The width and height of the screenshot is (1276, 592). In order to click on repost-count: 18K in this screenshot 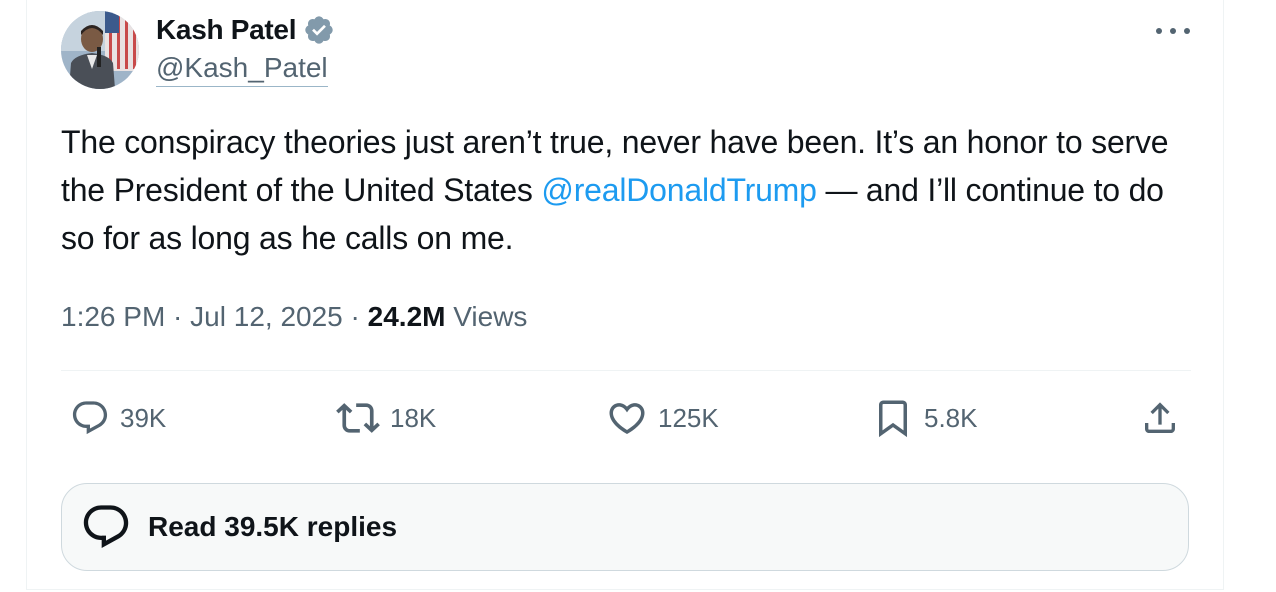, I will do `click(413, 417)`.